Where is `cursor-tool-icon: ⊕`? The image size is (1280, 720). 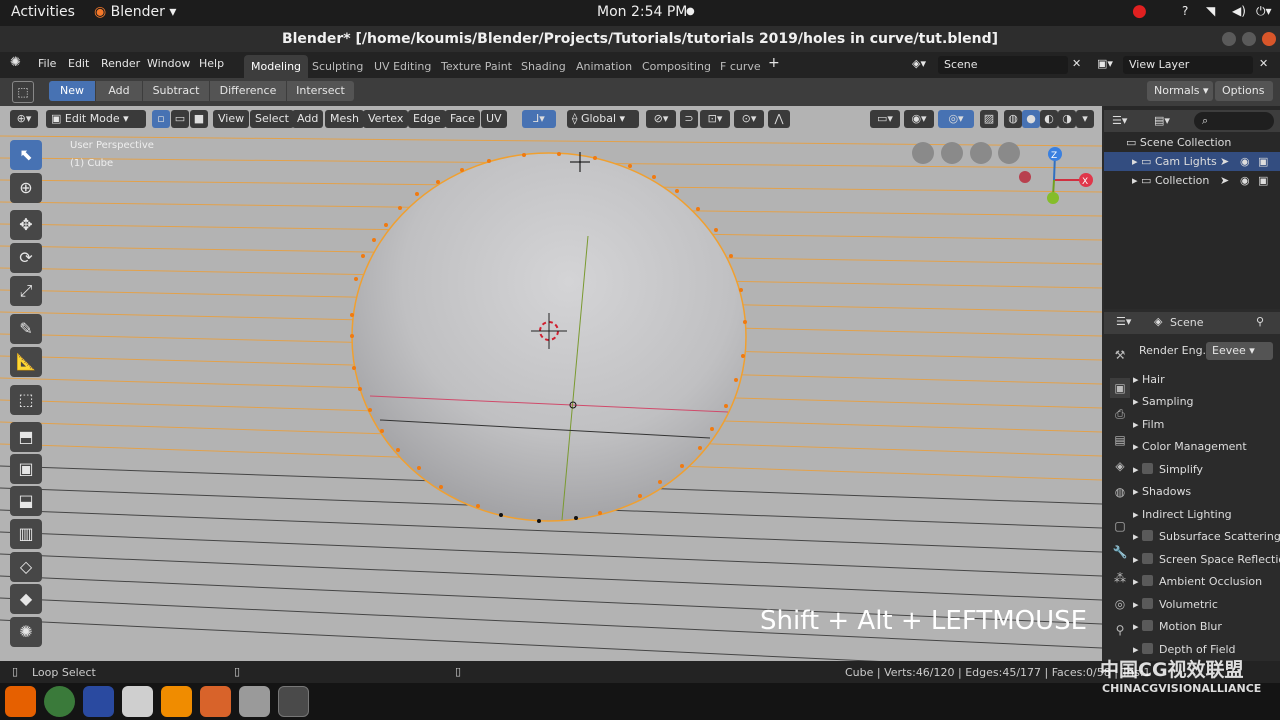 cursor-tool-icon: ⊕ is located at coordinates (26, 188).